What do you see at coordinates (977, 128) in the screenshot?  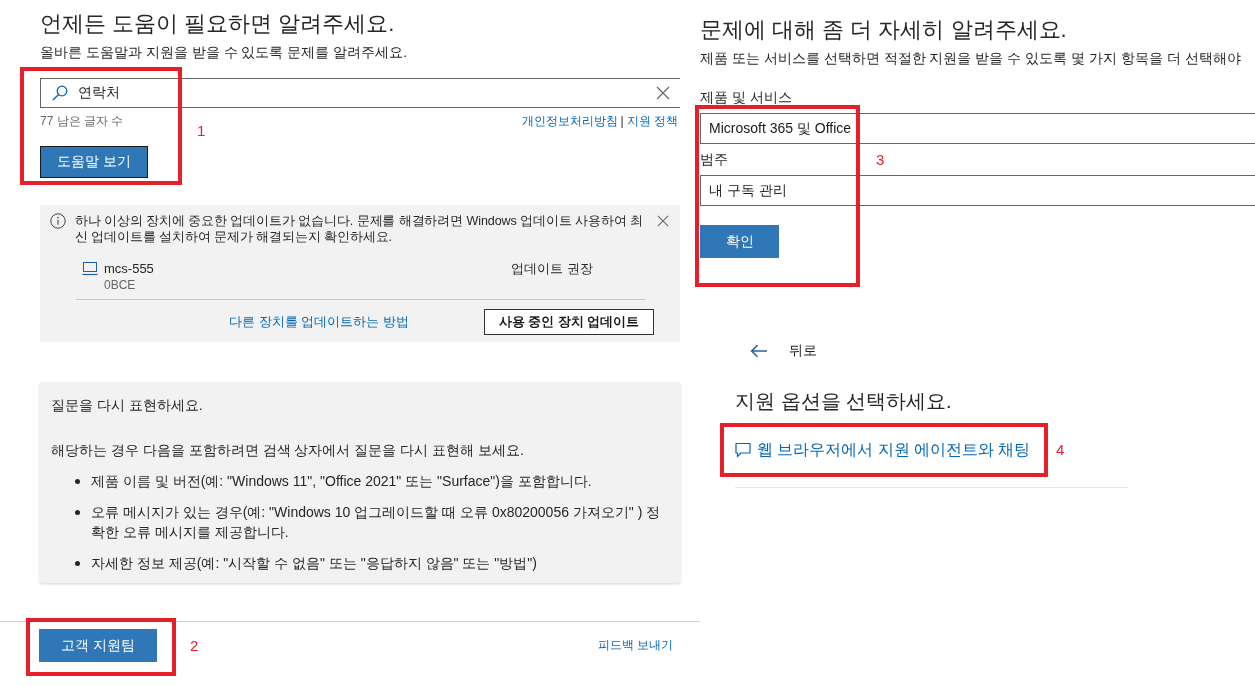 I see `select-field: Microsoft 365 및 Office` at bounding box center [977, 128].